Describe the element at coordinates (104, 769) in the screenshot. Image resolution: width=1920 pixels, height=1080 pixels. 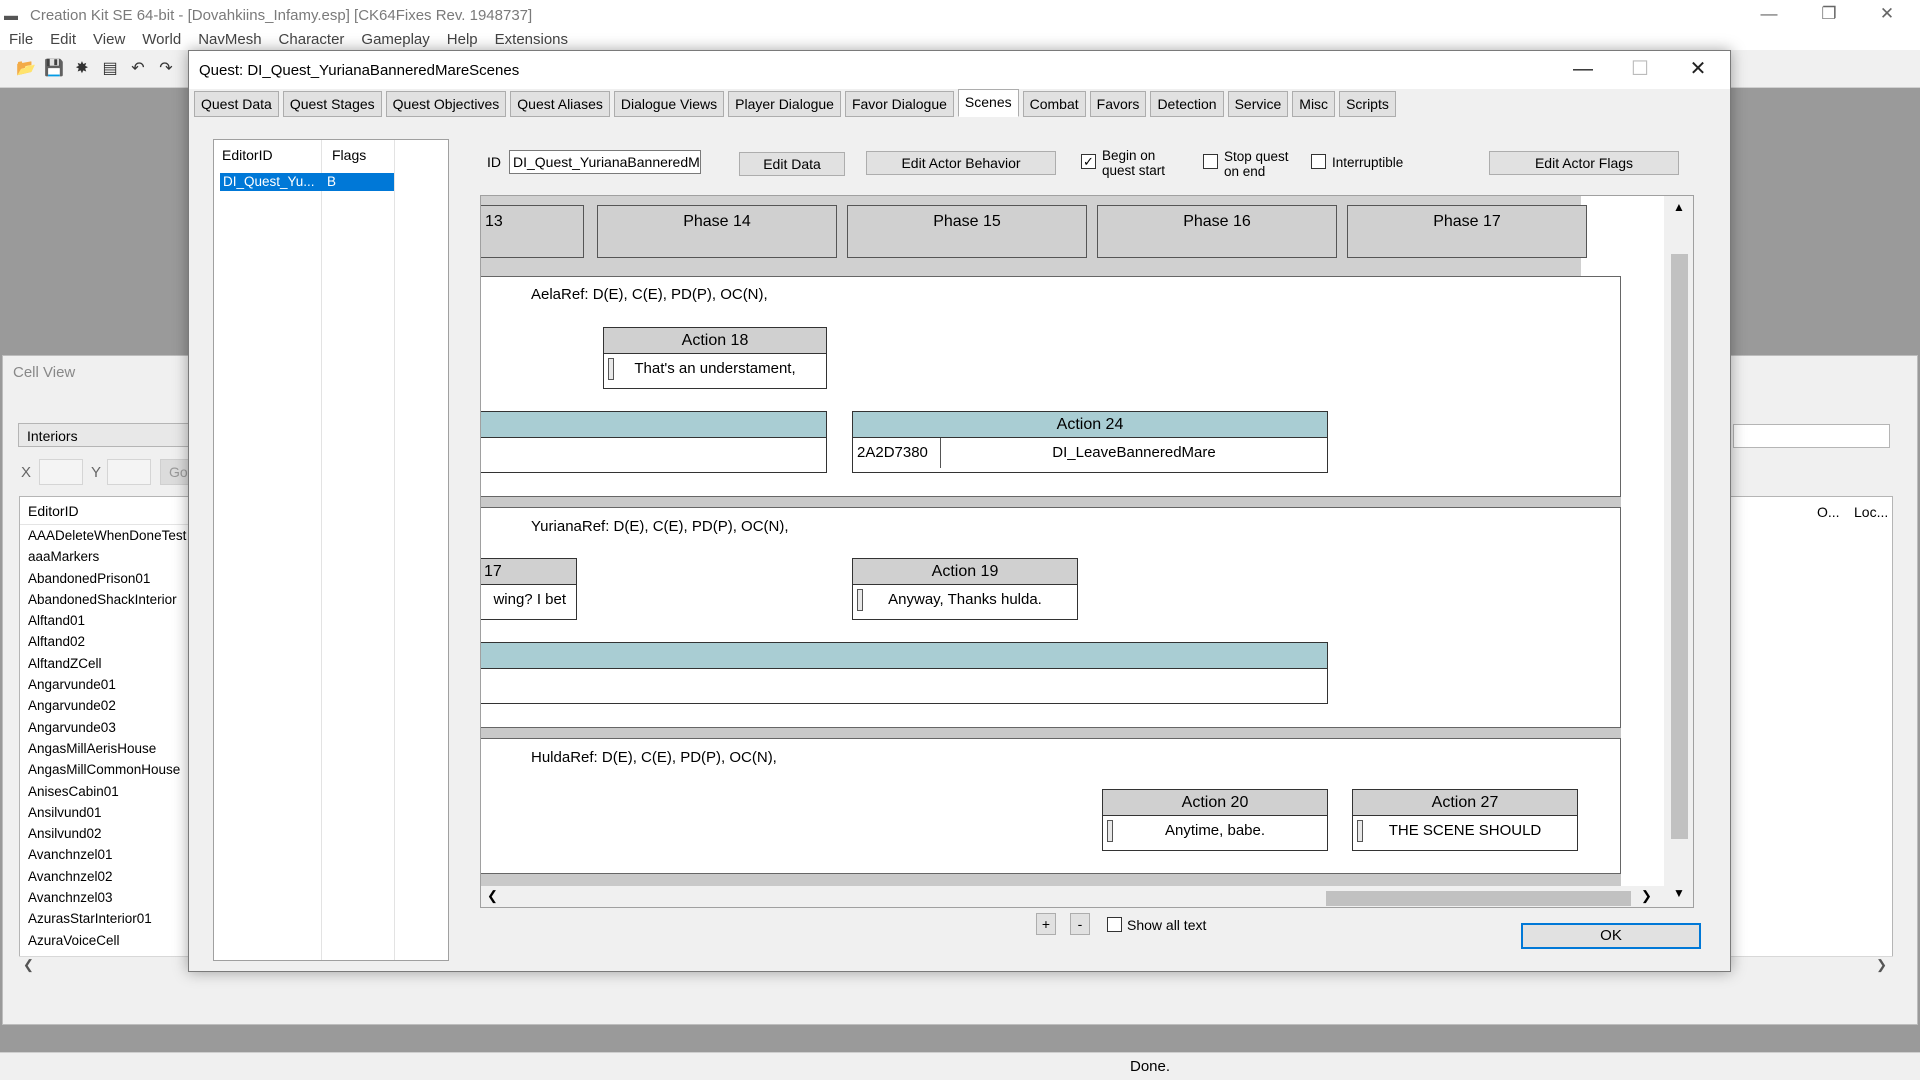
I see `cell-list-item: AngasMillCommonHouse` at that location.